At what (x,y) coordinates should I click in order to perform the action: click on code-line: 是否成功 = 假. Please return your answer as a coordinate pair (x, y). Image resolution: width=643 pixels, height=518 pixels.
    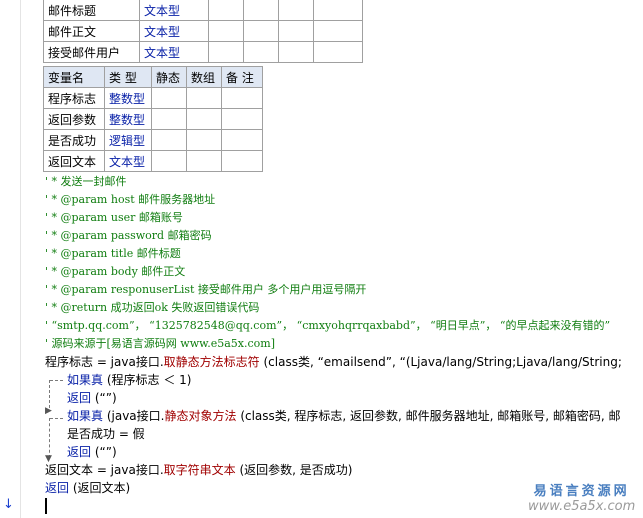
    Looking at the image, I should click on (106, 434).